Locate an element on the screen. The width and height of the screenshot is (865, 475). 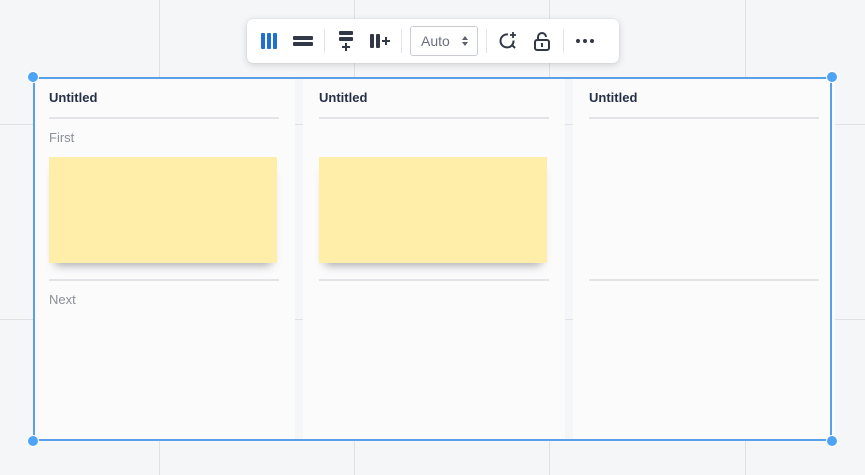
rows-layout-button is located at coordinates (303, 41).